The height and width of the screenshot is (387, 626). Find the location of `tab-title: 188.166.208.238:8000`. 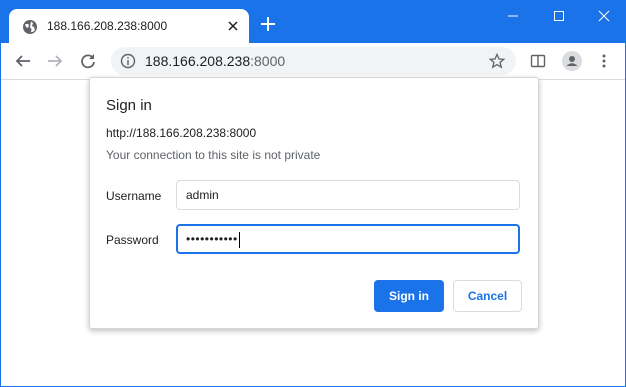

tab-title: 188.166.208.238:8000 is located at coordinates (107, 26).